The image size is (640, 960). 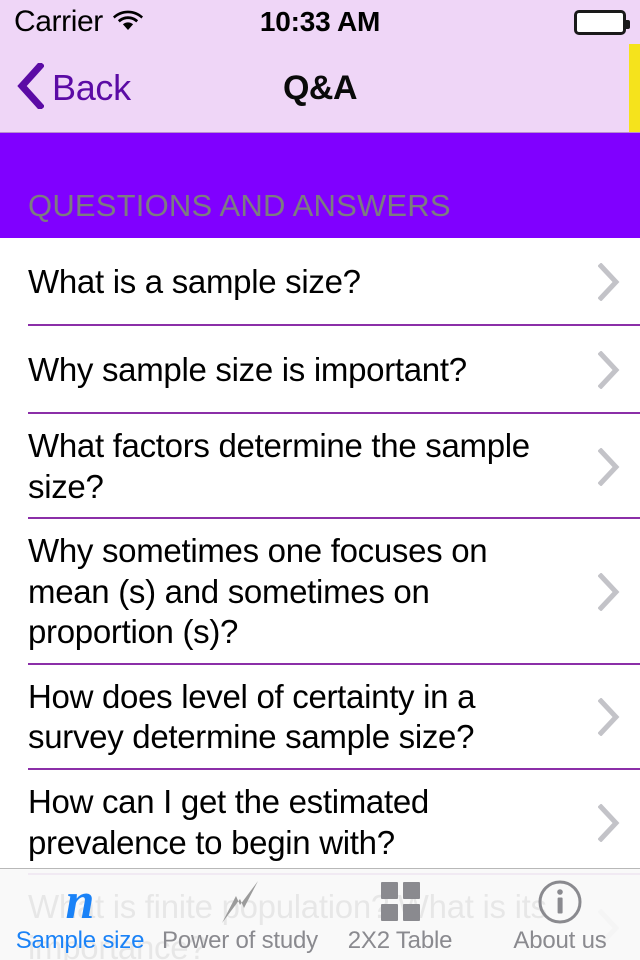 I want to click on back-button-label: Back, so click(x=91, y=87).